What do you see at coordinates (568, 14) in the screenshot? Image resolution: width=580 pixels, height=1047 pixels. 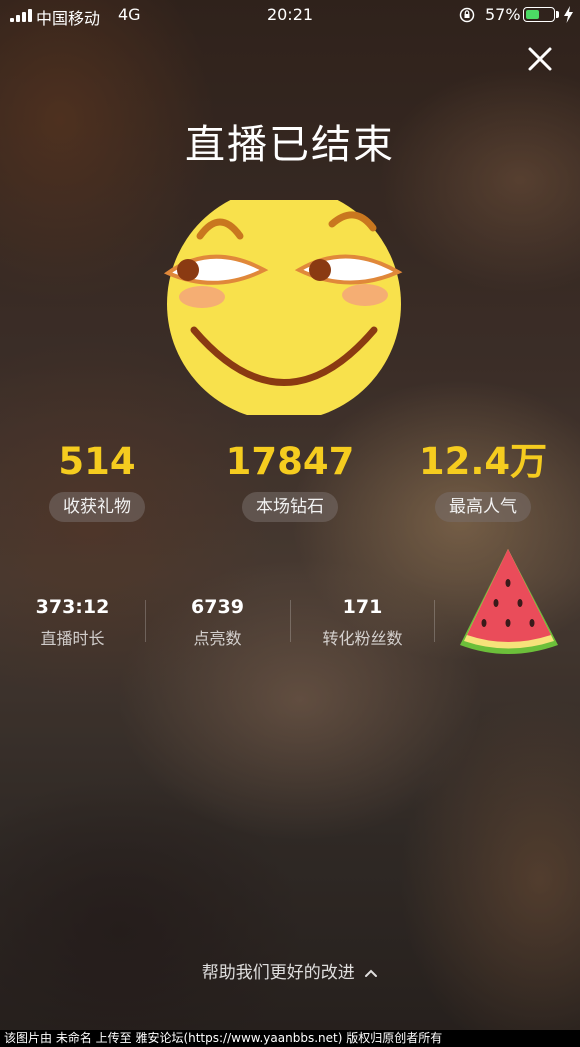 I see `charging-icon` at bounding box center [568, 14].